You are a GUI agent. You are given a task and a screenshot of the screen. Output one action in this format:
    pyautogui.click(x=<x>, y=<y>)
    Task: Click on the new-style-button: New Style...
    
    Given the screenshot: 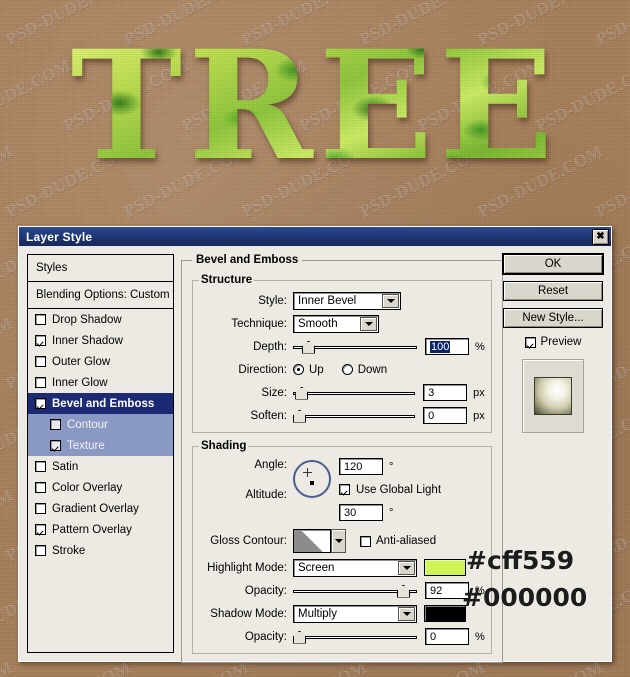 What is the action you would take?
    pyautogui.click(x=553, y=318)
    